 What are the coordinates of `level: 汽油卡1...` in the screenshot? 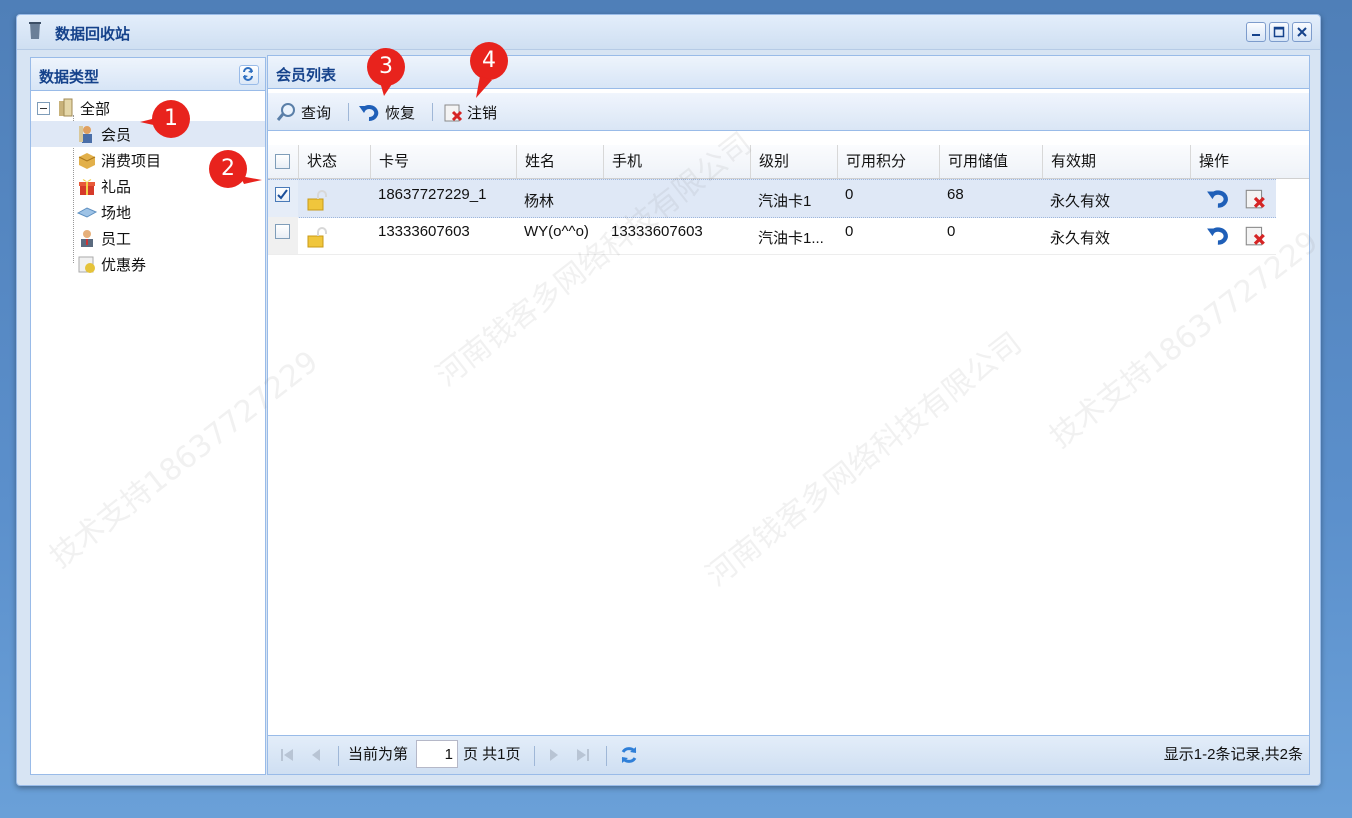 It's located at (791, 238).